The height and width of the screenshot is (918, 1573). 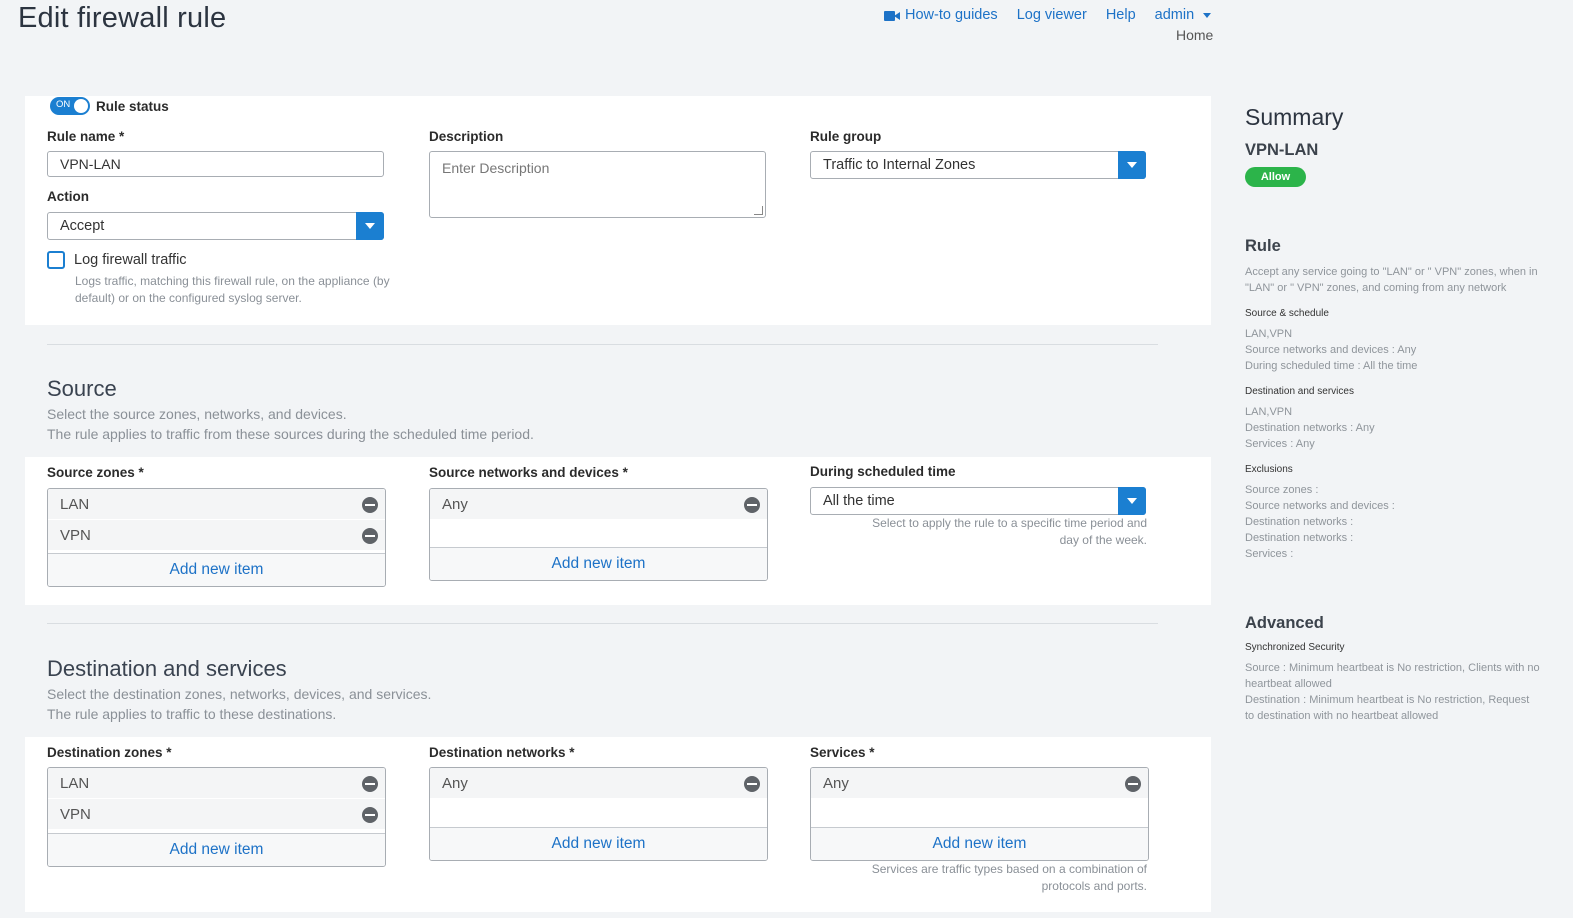 What do you see at coordinates (528, 472) in the screenshot?
I see `source-networks-label: Source networks and devices *` at bounding box center [528, 472].